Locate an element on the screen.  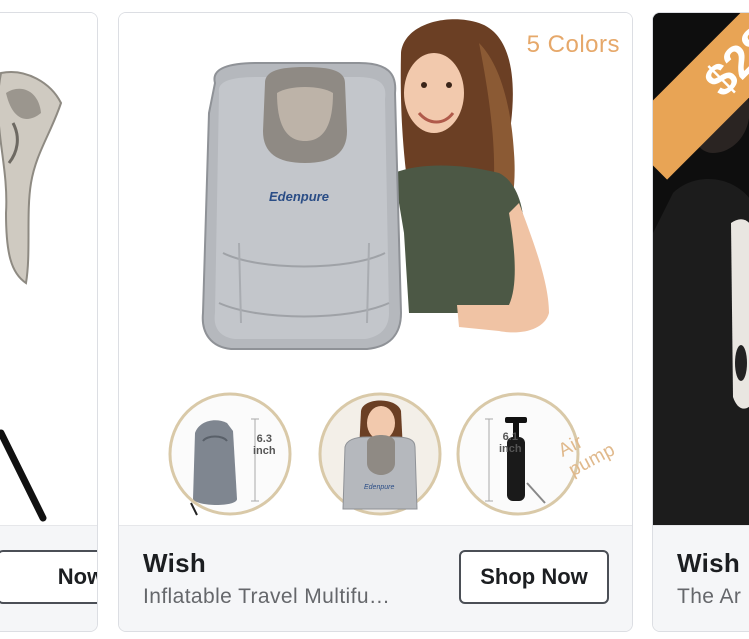
statue-product-image is located at coordinates (48, 270).